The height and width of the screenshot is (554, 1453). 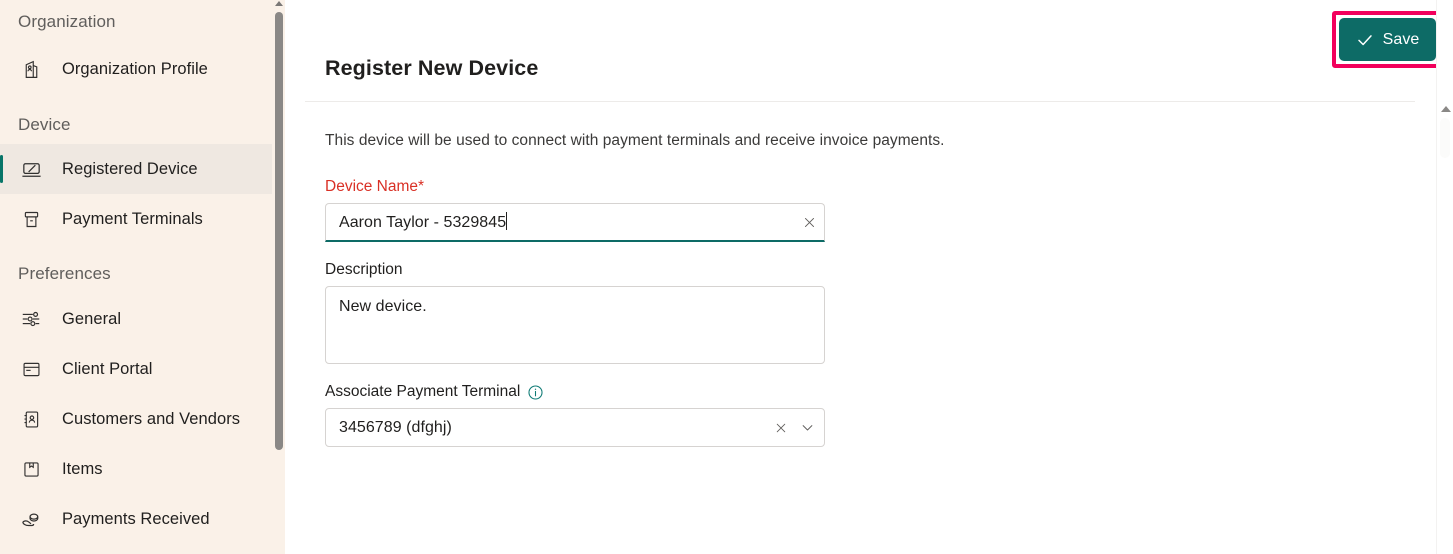 I want to click on sidebar-item-general: General, so click(x=142, y=319).